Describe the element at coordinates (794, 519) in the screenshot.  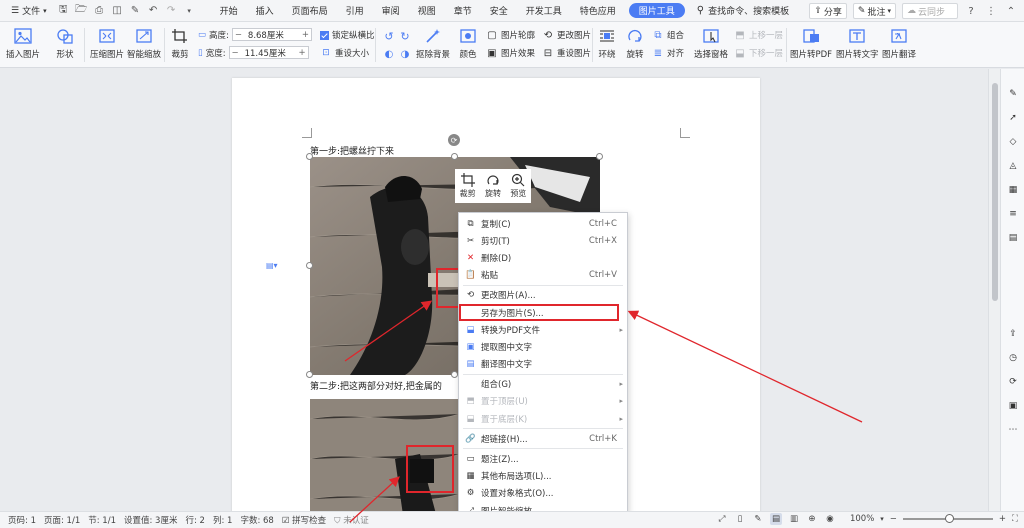
I see `reading-view-icon: ▥` at that location.